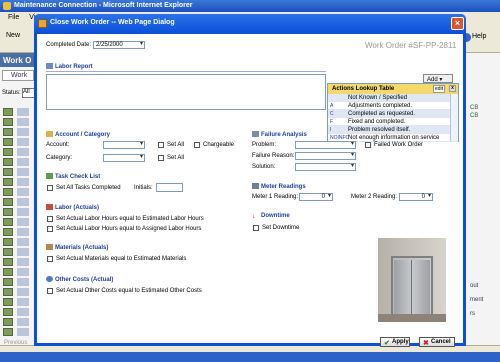 This screenshot has height=362, width=500. I want to click on initials-input, so click(169, 187).